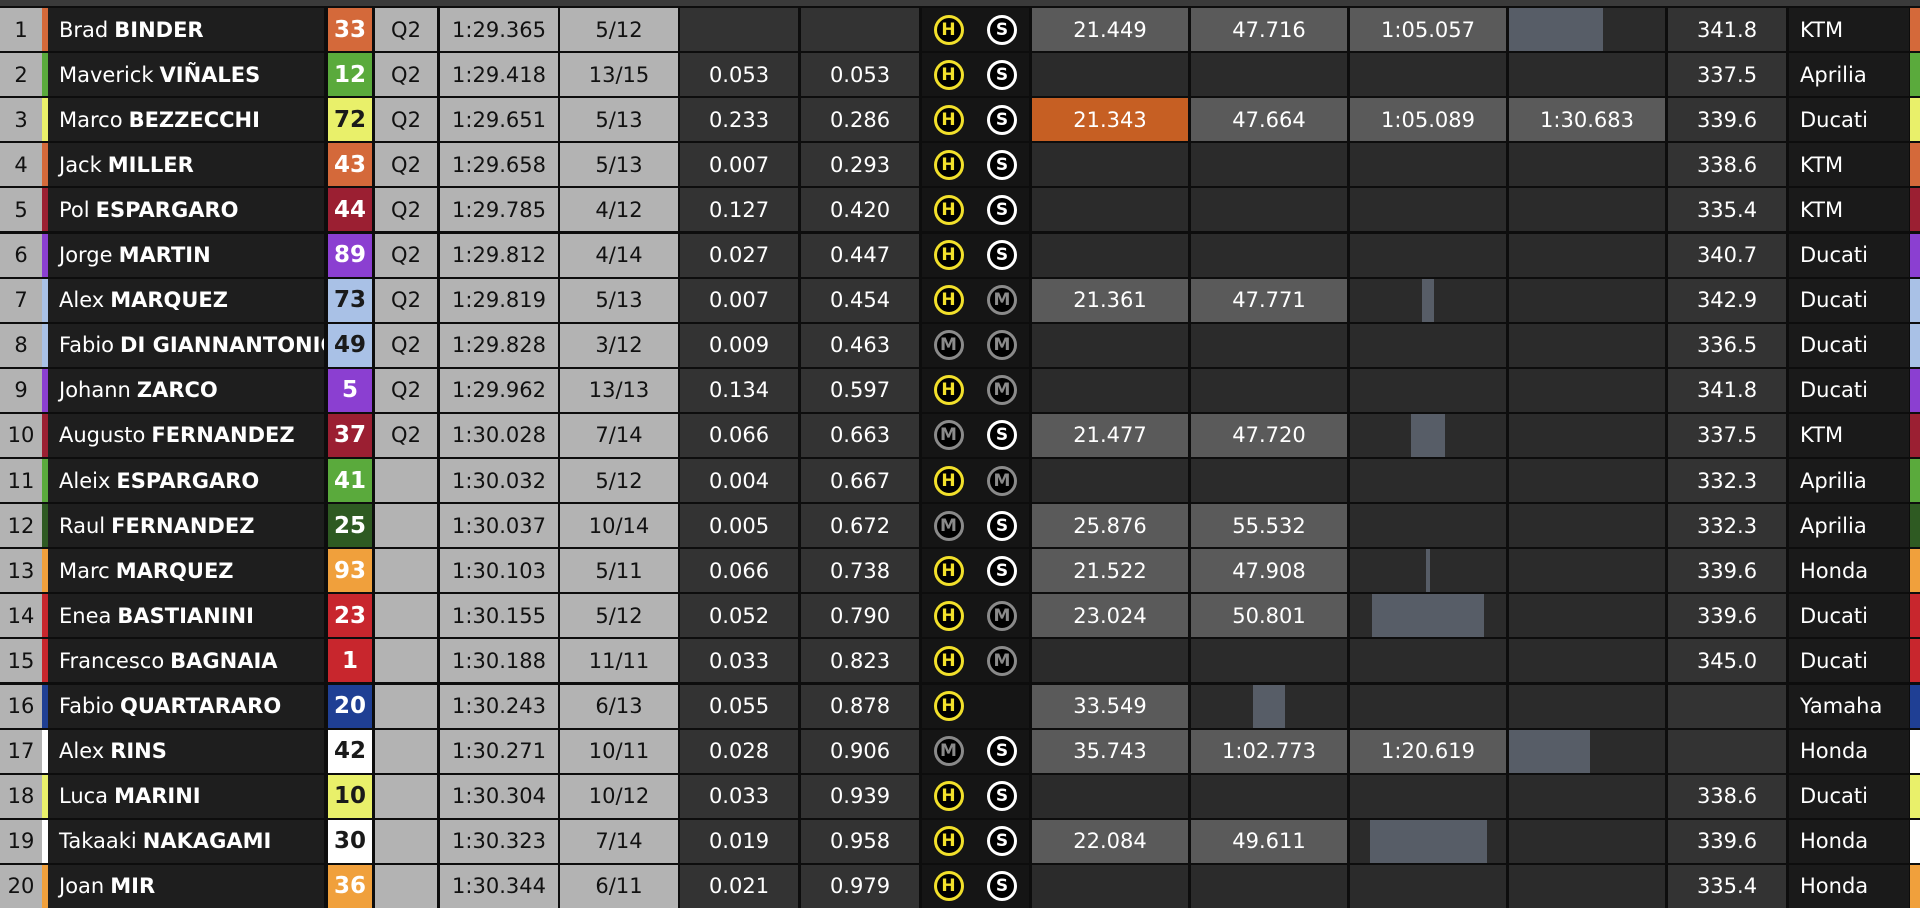 The width and height of the screenshot is (1920, 908). I want to click on rider-last-name: RINS, so click(138, 751).